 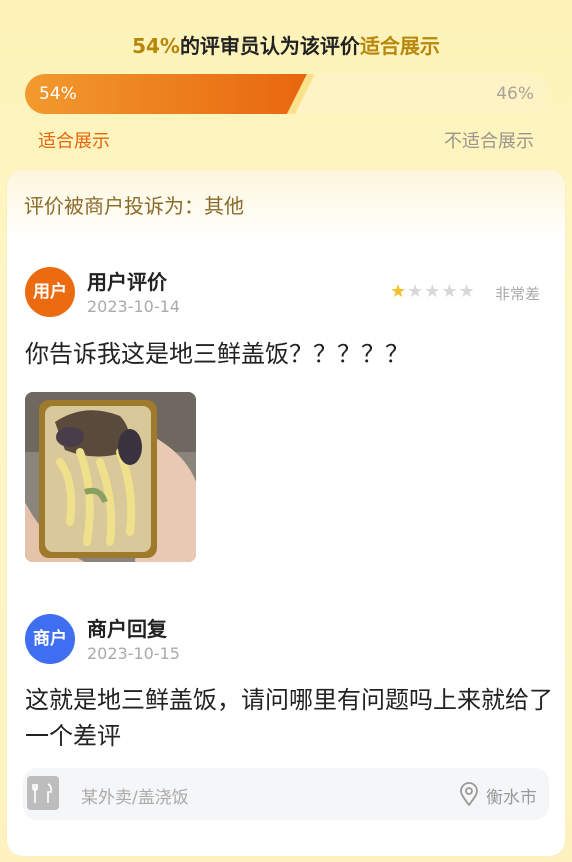 What do you see at coordinates (469, 794) in the screenshot?
I see `location-pin-icon` at bounding box center [469, 794].